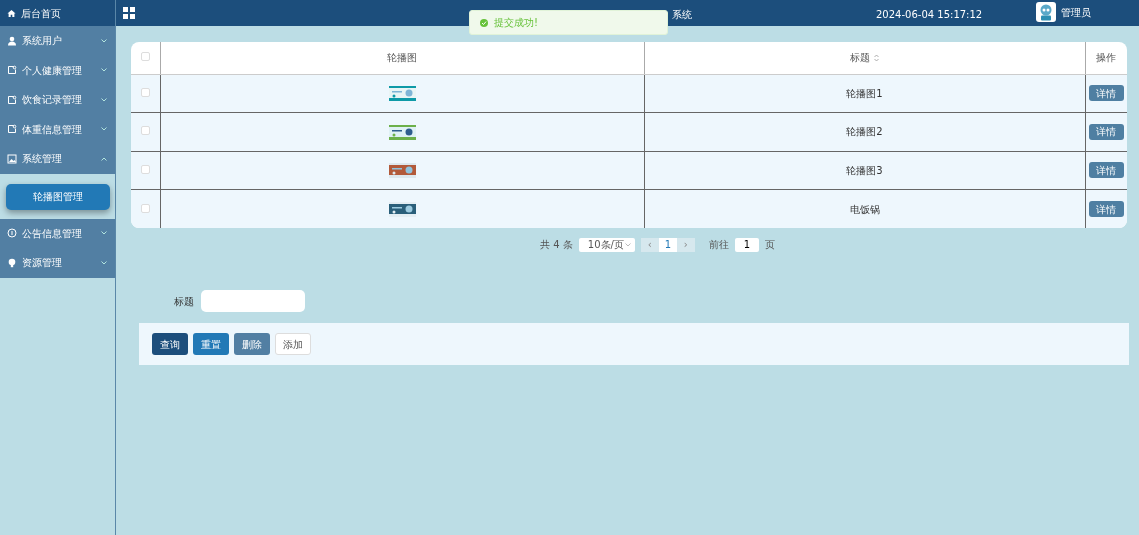 The width and height of the screenshot is (1139, 535). What do you see at coordinates (1076, 12) in the screenshot?
I see `user-name: 管理员` at bounding box center [1076, 12].